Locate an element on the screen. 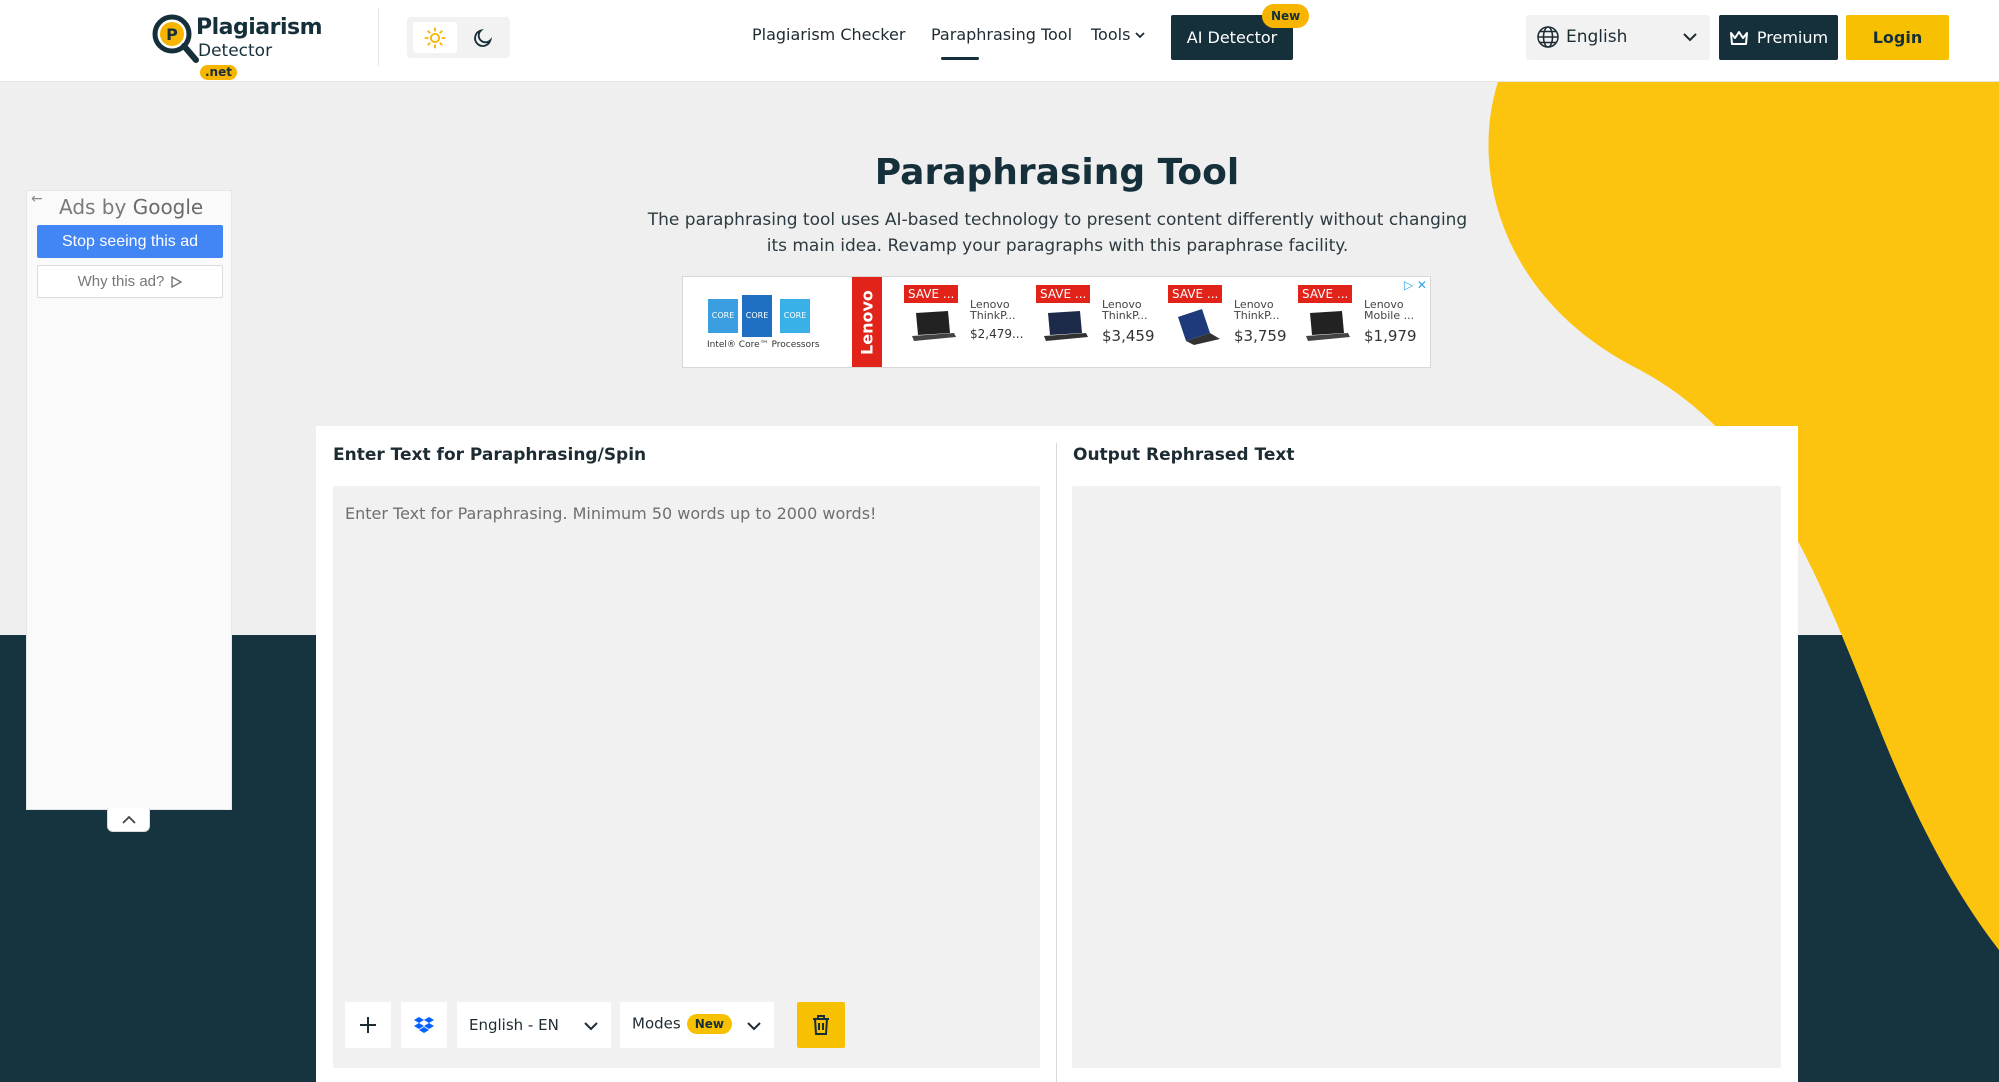 The width and height of the screenshot is (1999, 1082). logo-title: Plagiarism is located at coordinates (259, 27).